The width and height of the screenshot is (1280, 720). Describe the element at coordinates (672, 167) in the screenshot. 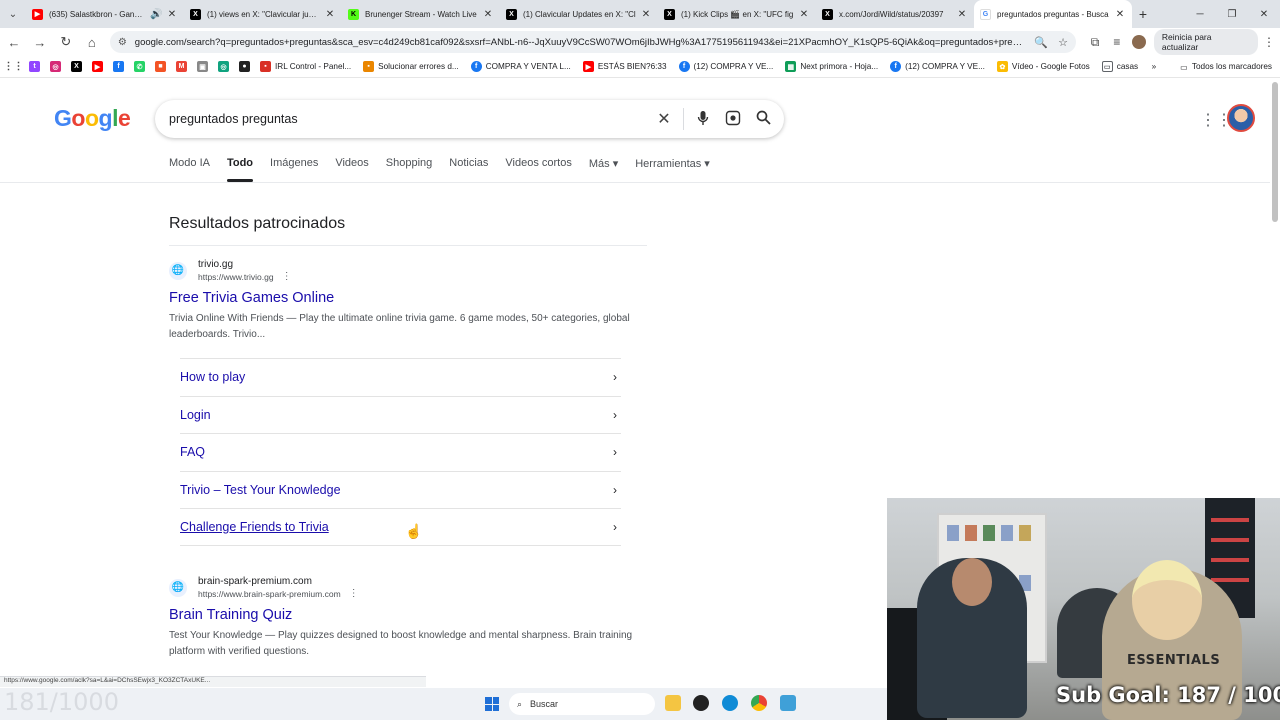

I see `tab-herramientas: Herramientas ▾` at that location.